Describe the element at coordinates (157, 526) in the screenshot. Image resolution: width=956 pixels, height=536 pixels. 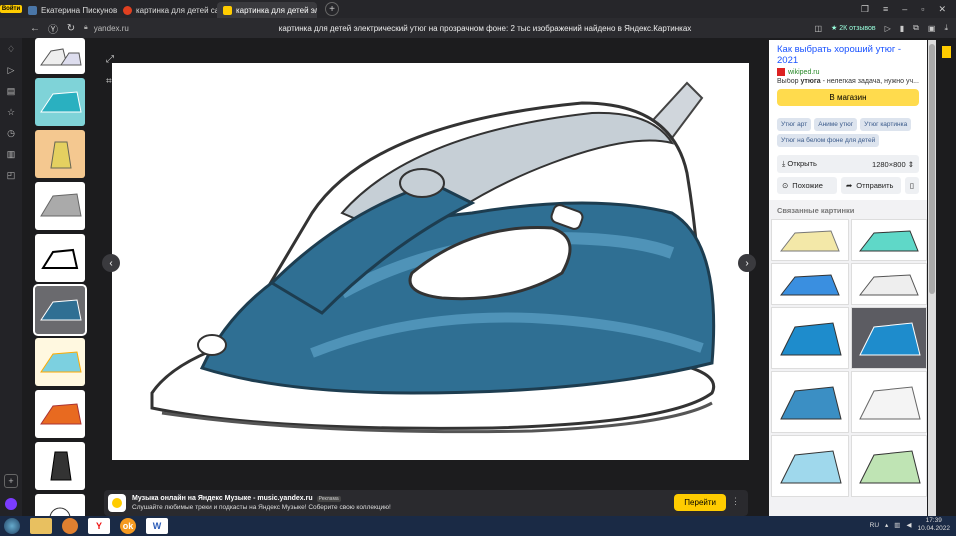
I see `word-icon: W` at that location.